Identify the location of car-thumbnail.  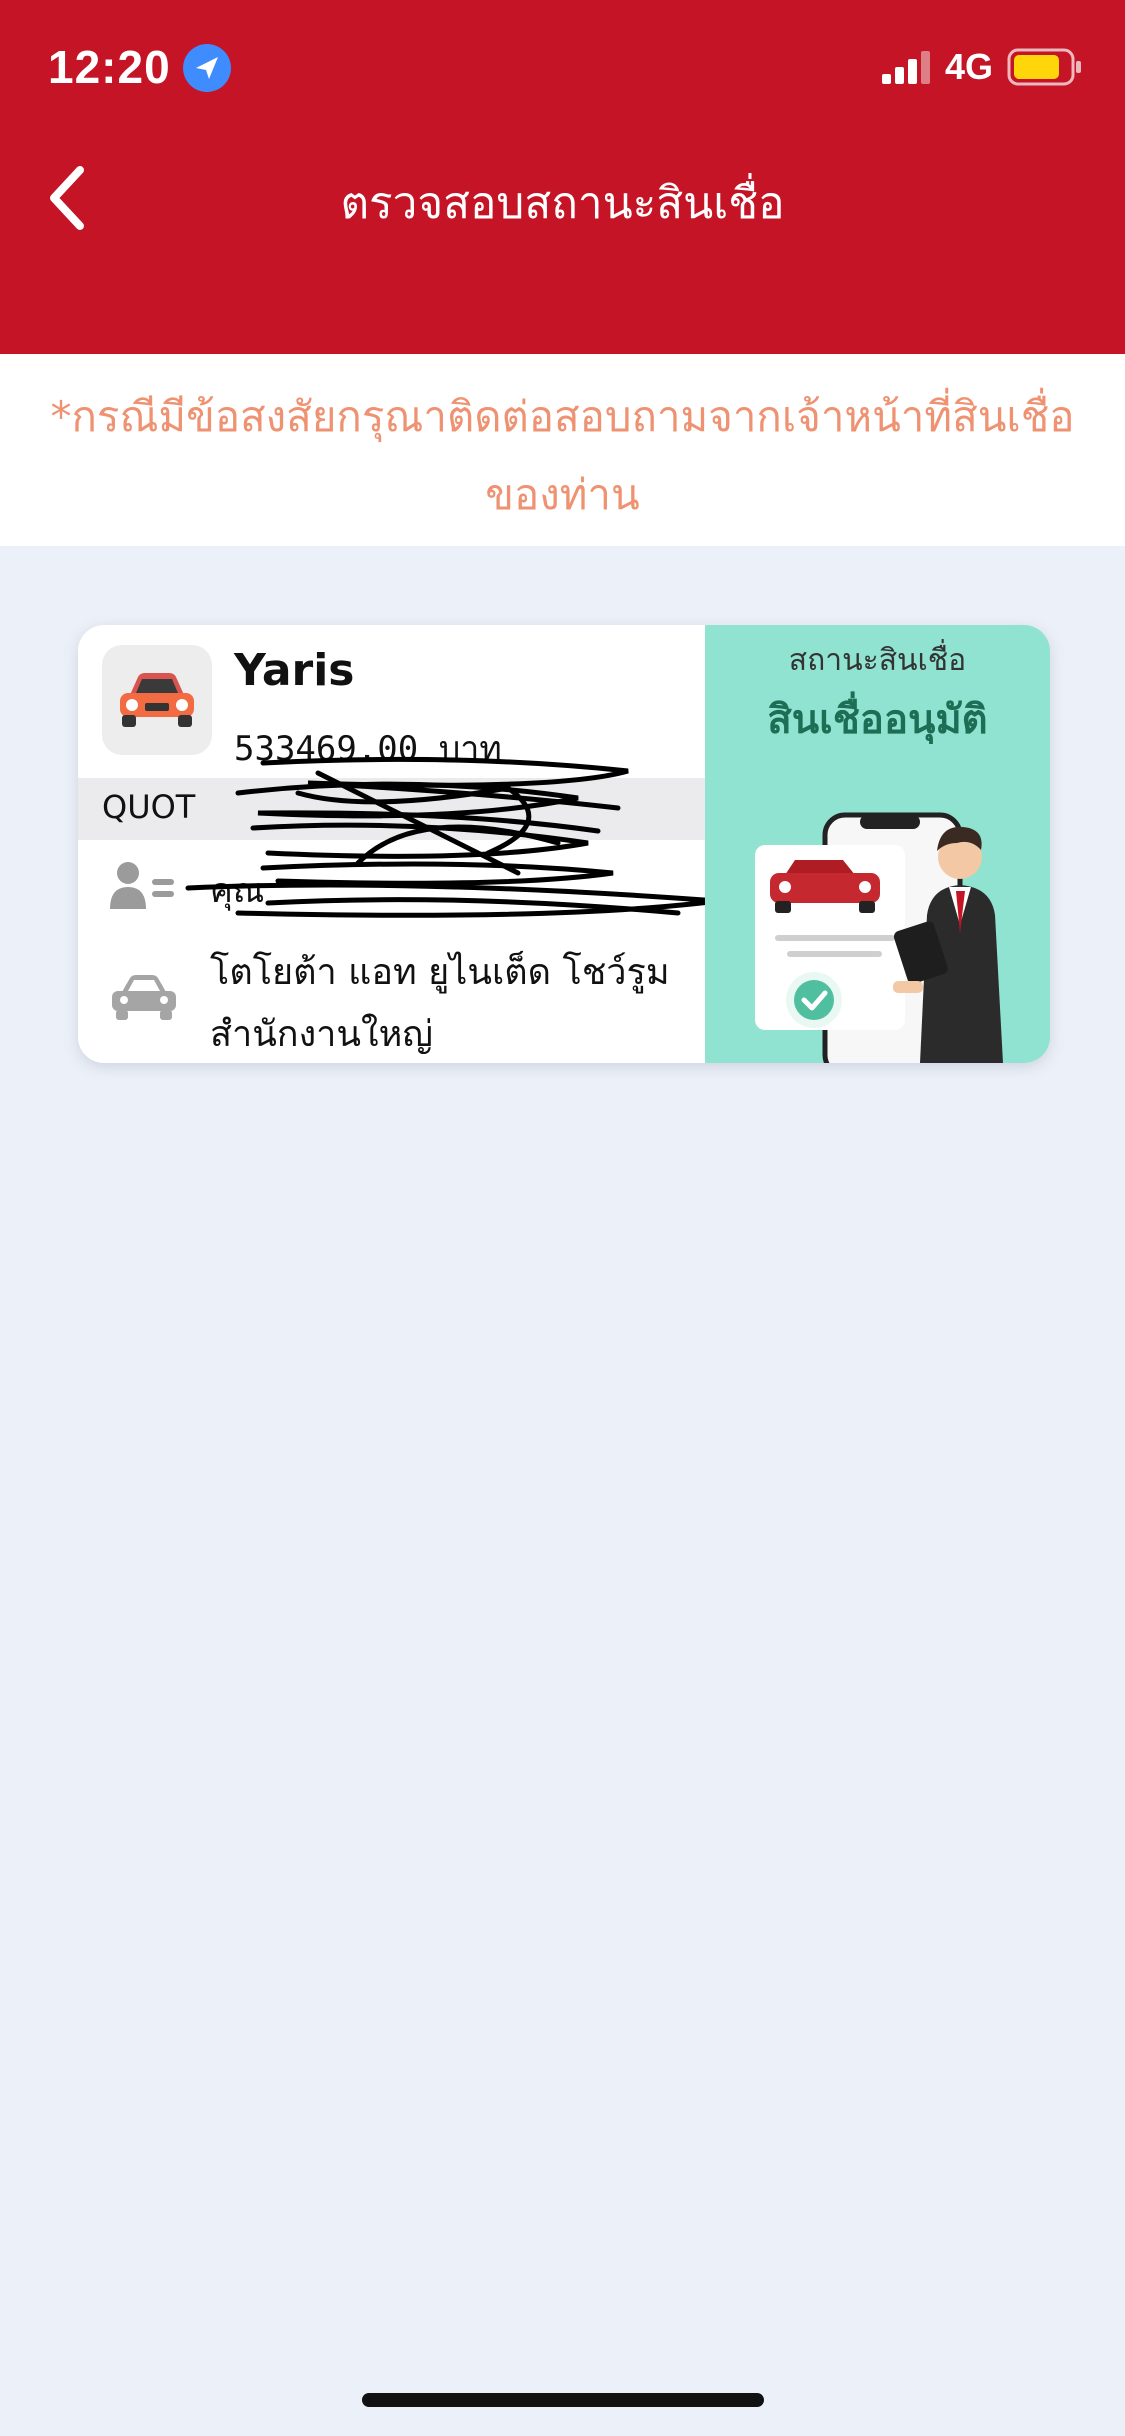
(157, 700).